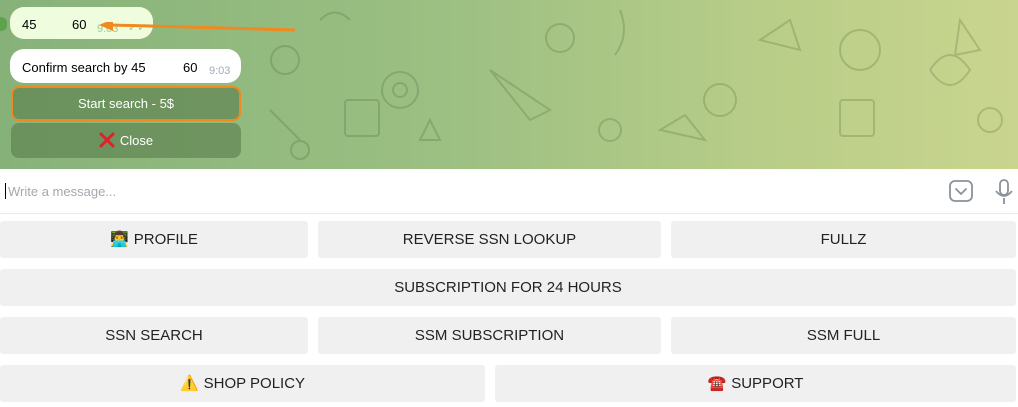 The height and width of the screenshot is (407, 1018). Describe the element at coordinates (254, 383) in the screenshot. I see `shop-policy-label: SHOP POLICY` at that location.